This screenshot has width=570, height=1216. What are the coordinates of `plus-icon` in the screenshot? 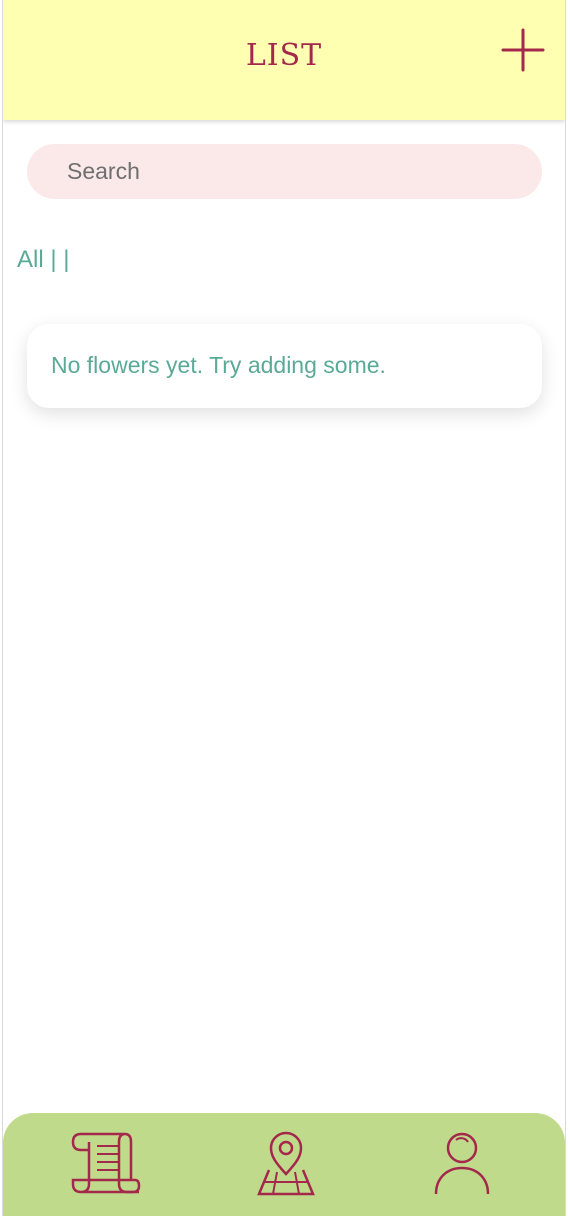 It's located at (523, 50).